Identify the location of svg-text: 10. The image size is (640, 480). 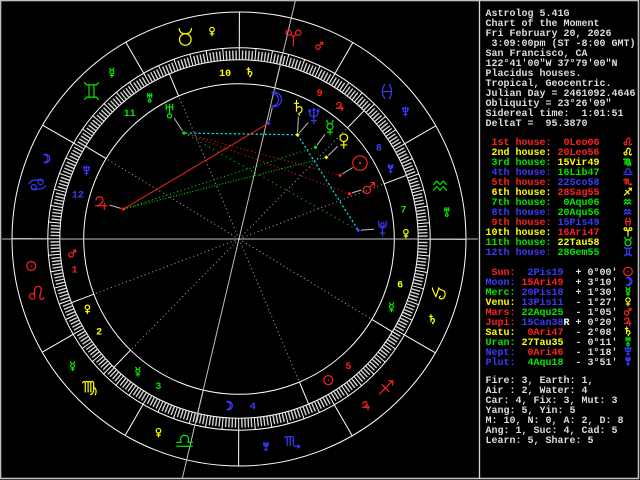
(225, 74).